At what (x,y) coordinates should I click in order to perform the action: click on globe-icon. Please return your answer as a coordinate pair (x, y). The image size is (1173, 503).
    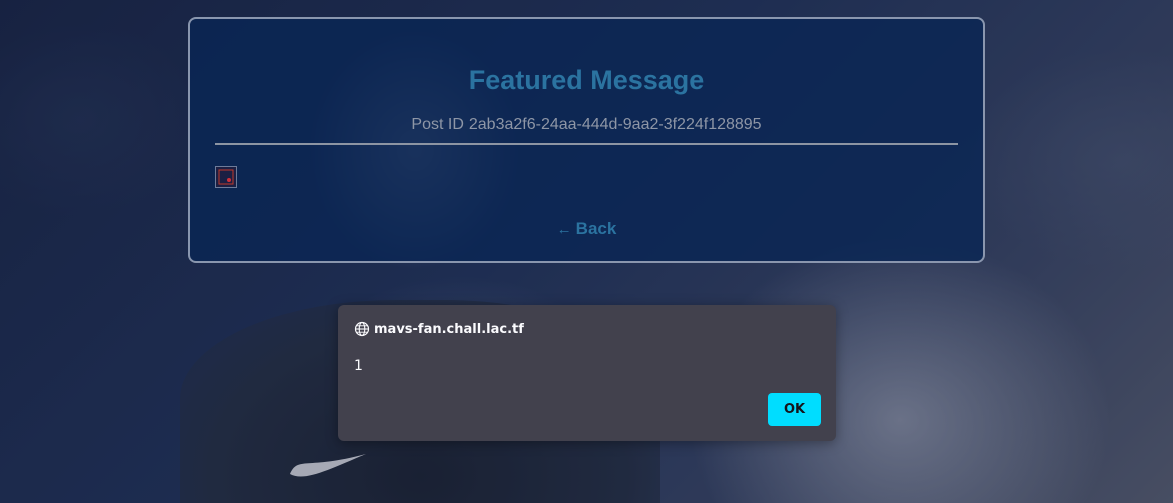
    Looking at the image, I should click on (362, 329).